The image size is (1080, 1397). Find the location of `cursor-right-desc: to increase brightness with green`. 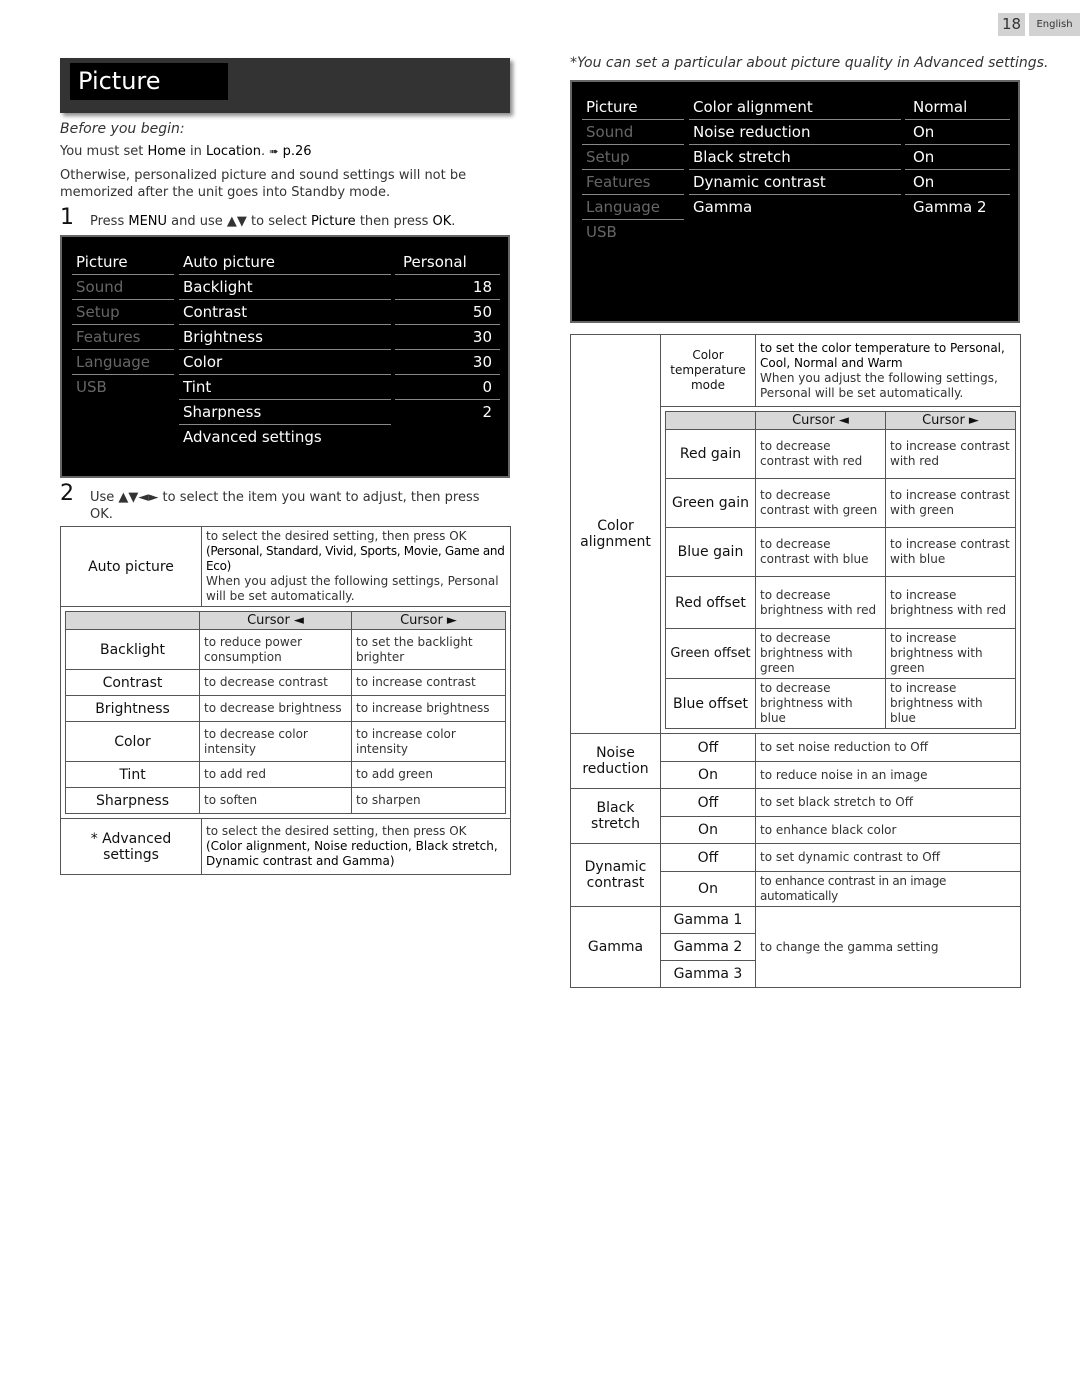

cursor-right-desc: to increase brightness with green is located at coordinates (950, 653).